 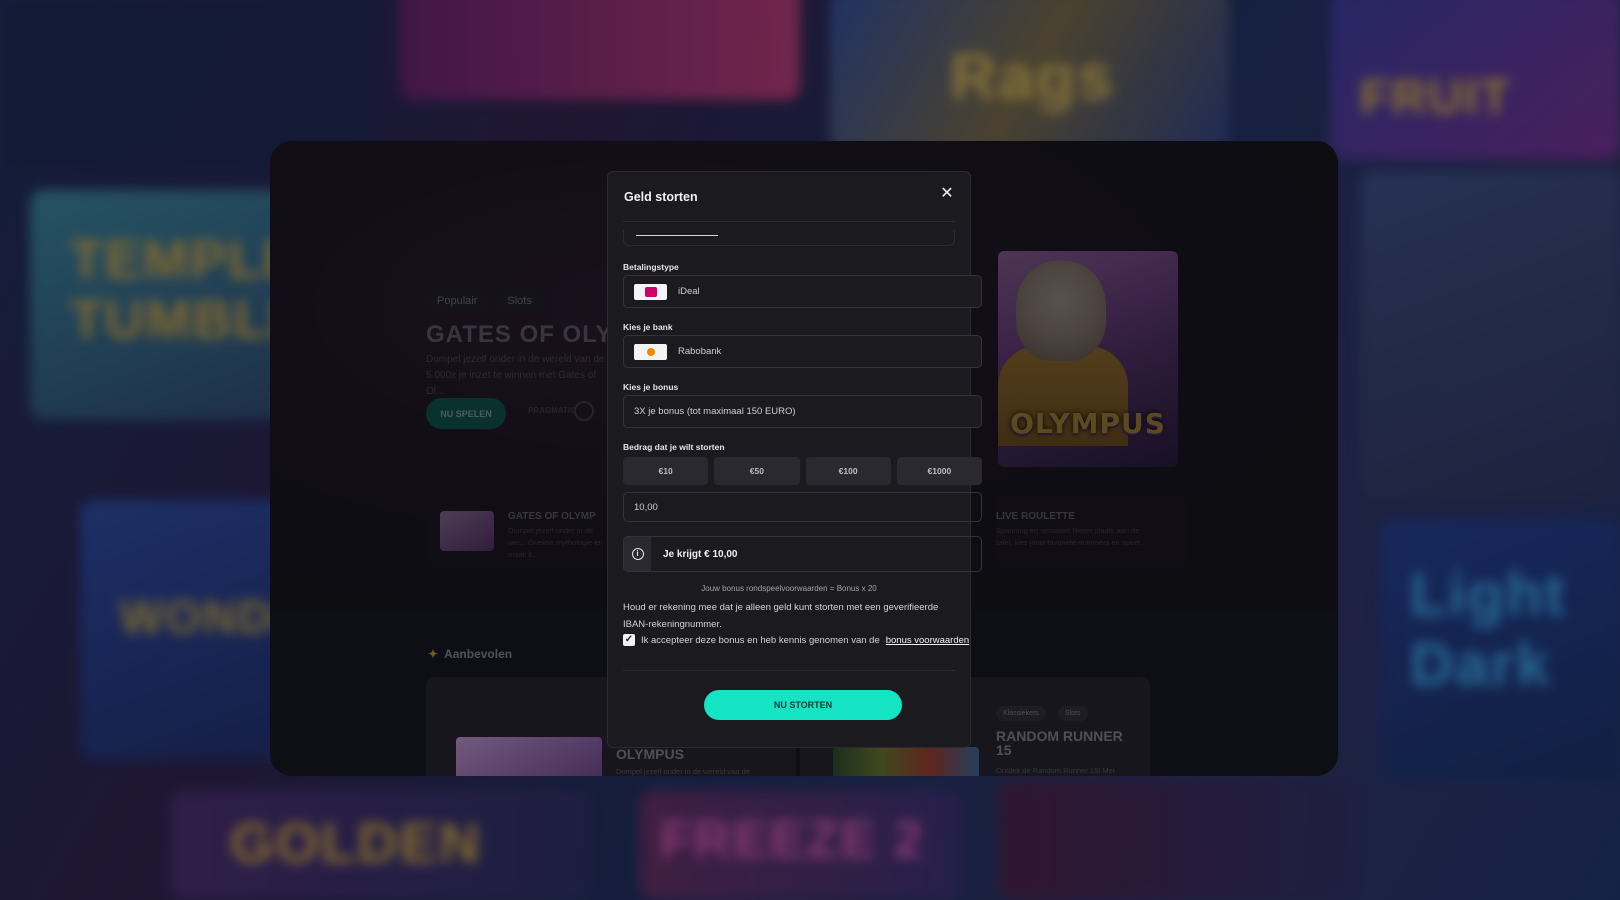 I want to click on step-progress-line, so click(x=677, y=235).